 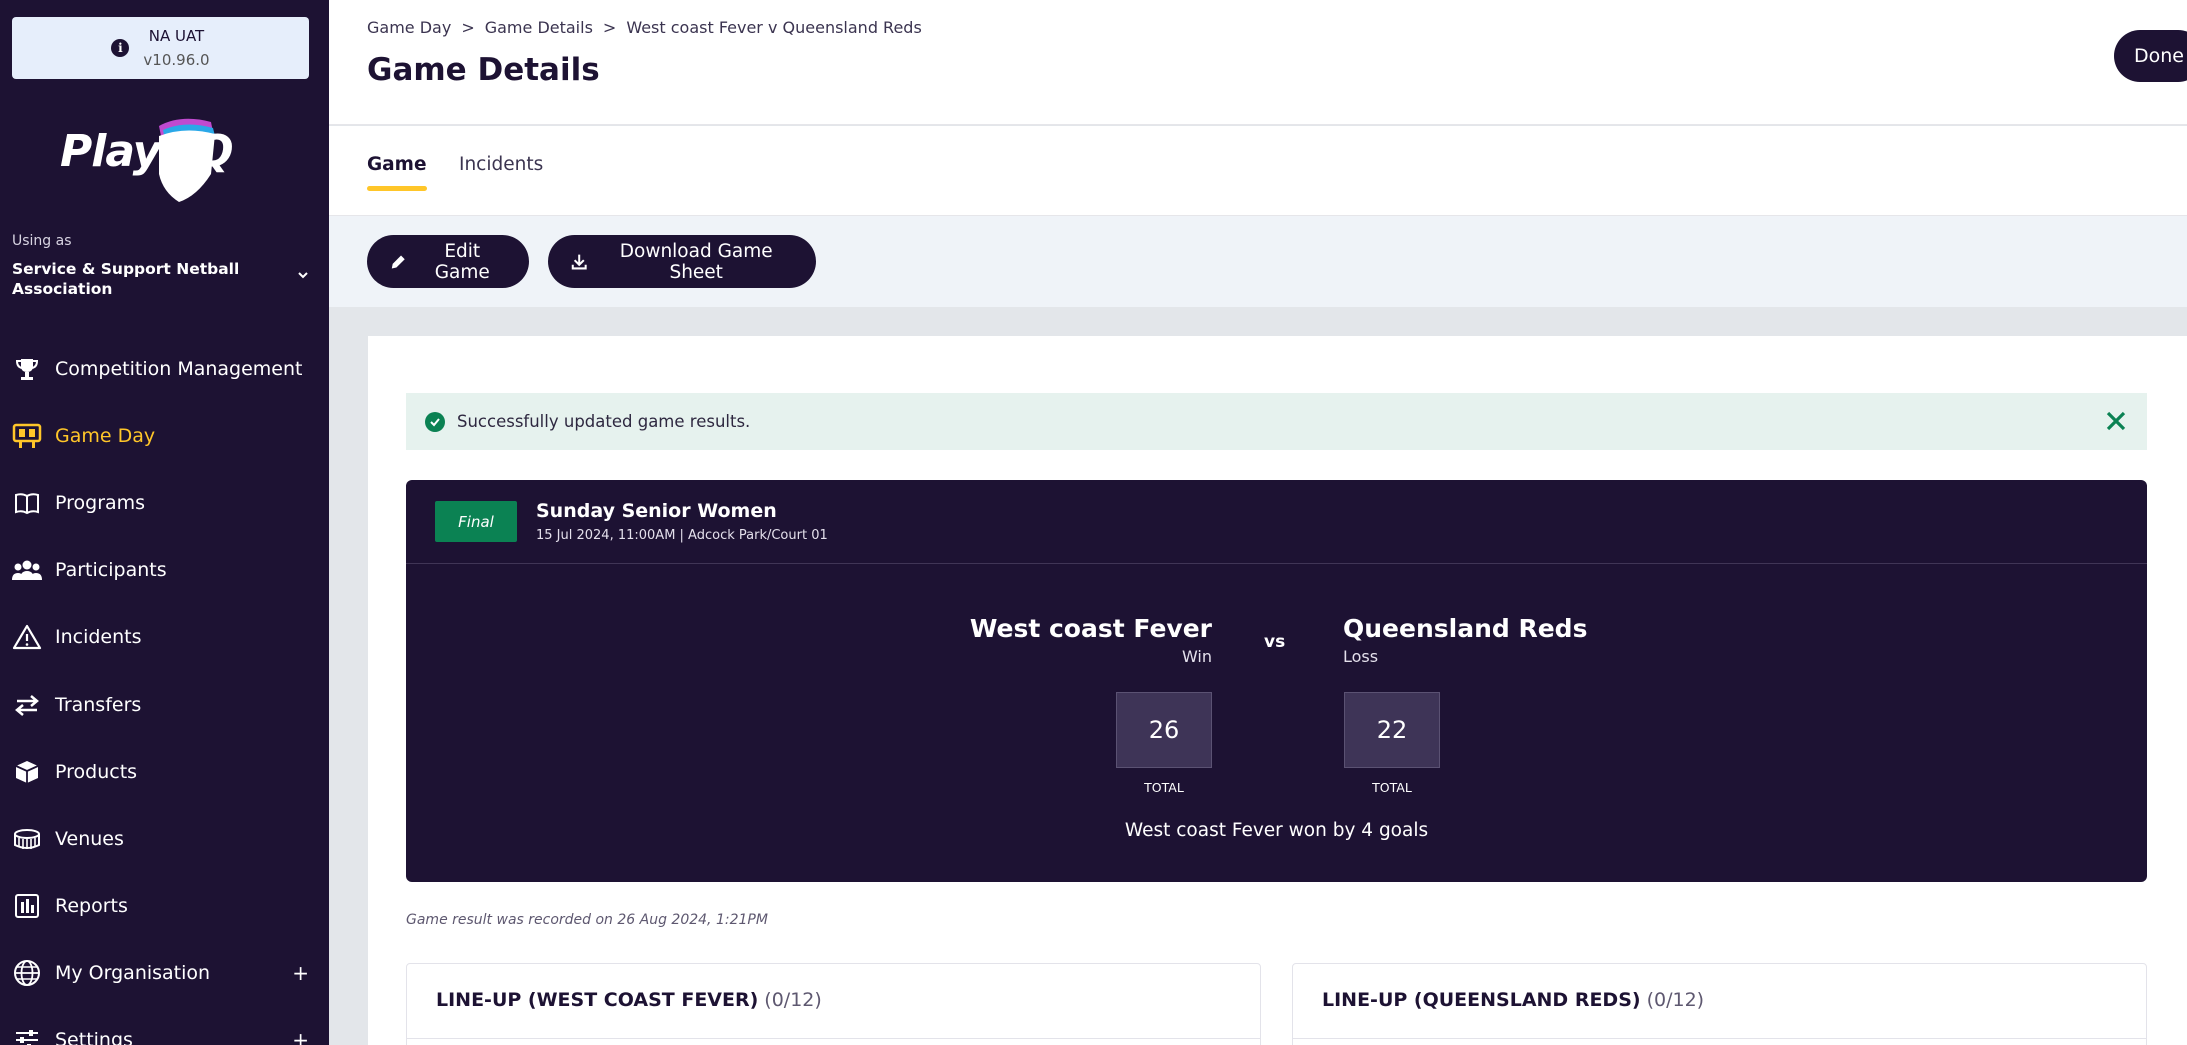 What do you see at coordinates (1164, 730) in the screenshot?
I see `home-score: 26` at bounding box center [1164, 730].